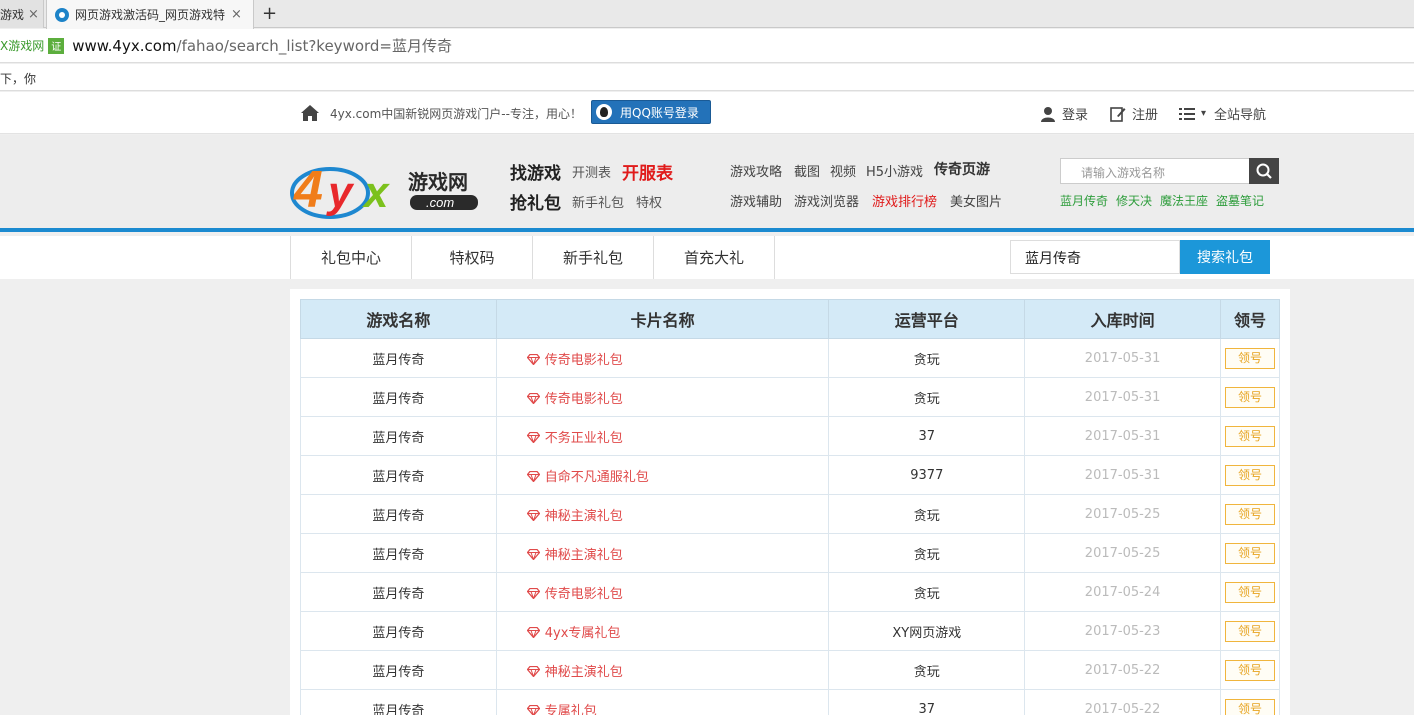 This screenshot has width=1414, height=715. Describe the element at coordinates (894, 170) in the screenshot. I see `nav-h5: H5小游戏` at that location.